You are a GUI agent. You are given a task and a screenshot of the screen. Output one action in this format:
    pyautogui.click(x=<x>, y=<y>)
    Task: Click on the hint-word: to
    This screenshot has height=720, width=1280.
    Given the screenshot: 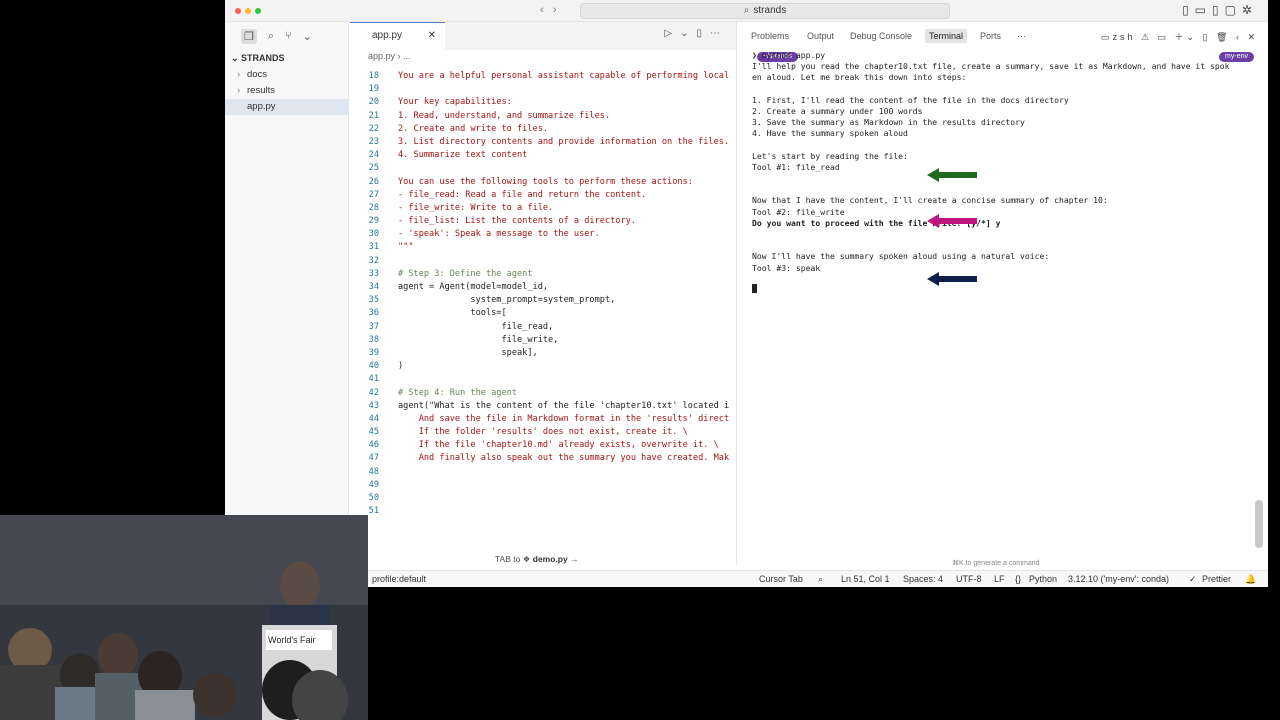 What is the action you would take?
    pyautogui.click(x=517, y=559)
    